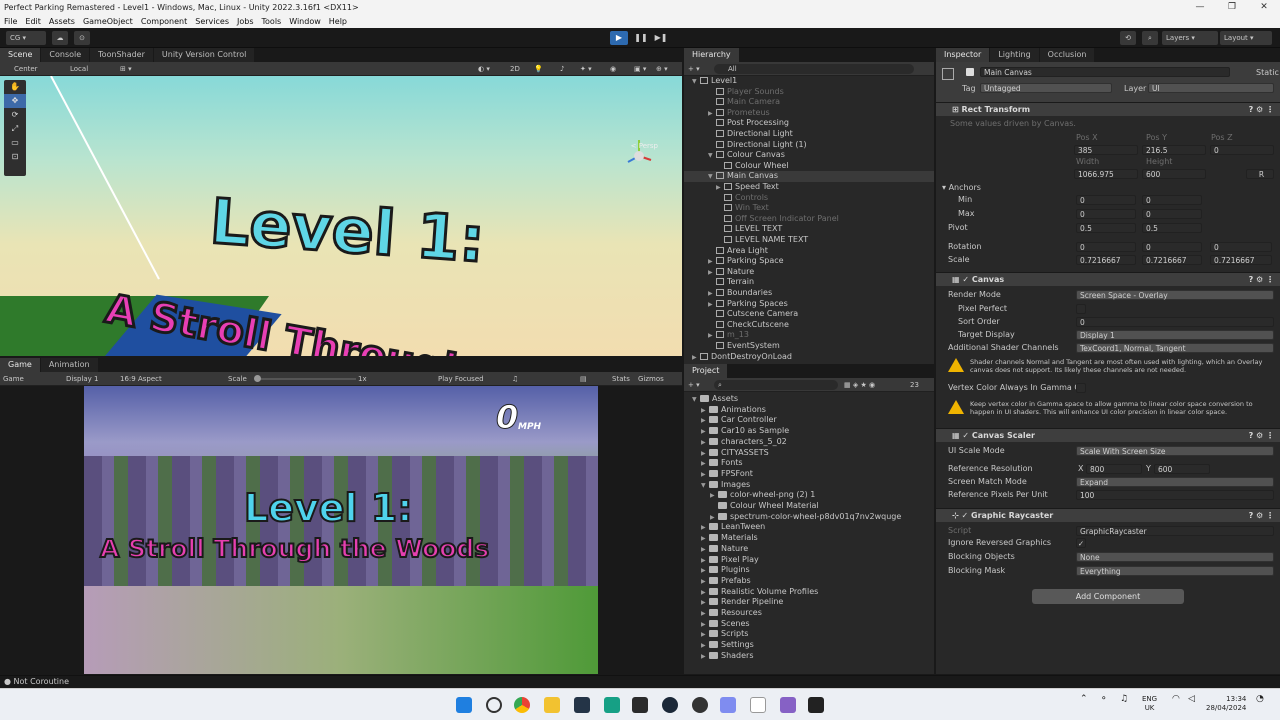 The height and width of the screenshot is (720, 1280). What do you see at coordinates (484, 69) in the screenshot?
I see `shading-icon: ◐ ▾` at bounding box center [484, 69].